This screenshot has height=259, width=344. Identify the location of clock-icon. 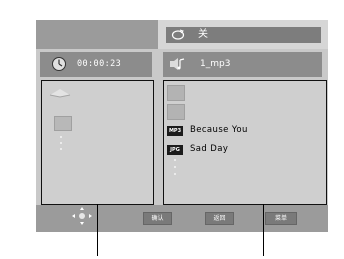
(59, 64).